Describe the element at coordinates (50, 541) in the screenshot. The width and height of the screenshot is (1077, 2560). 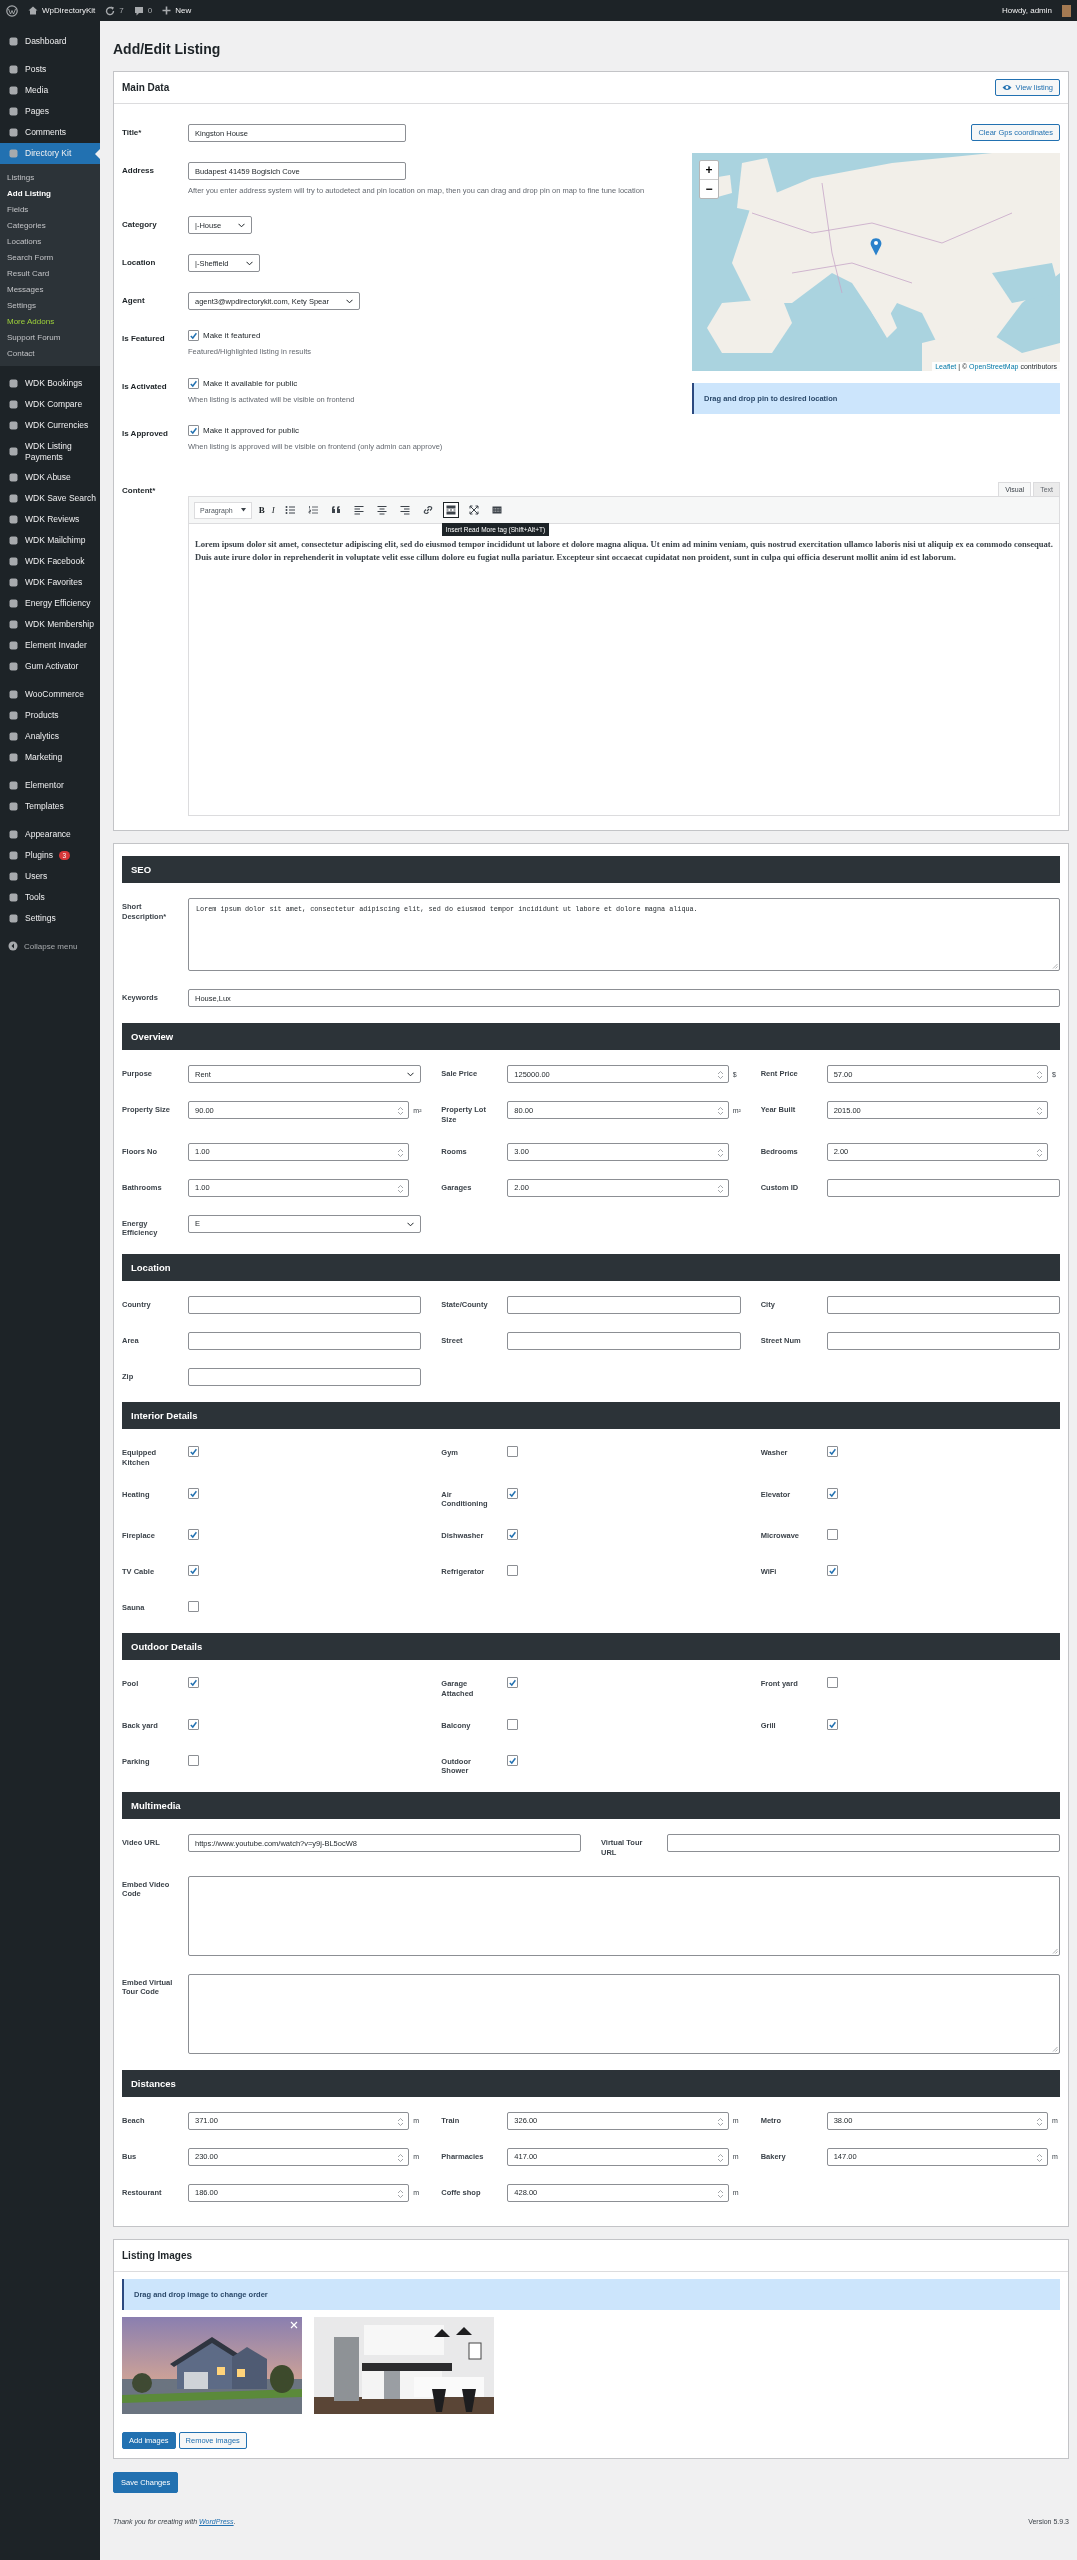
I see `sidebar-item: WDK Mailchimp` at that location.